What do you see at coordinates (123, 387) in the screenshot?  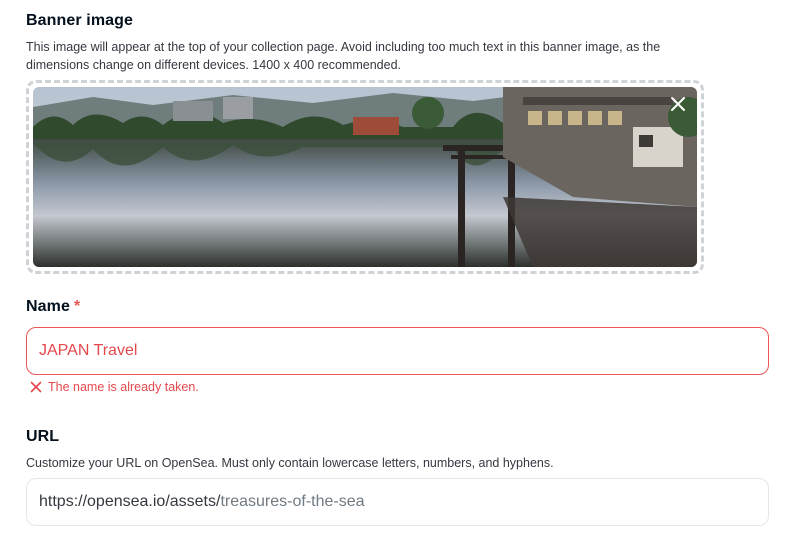 I see `name-error-text: The name is already taken.` at bounding box center [123, 387].